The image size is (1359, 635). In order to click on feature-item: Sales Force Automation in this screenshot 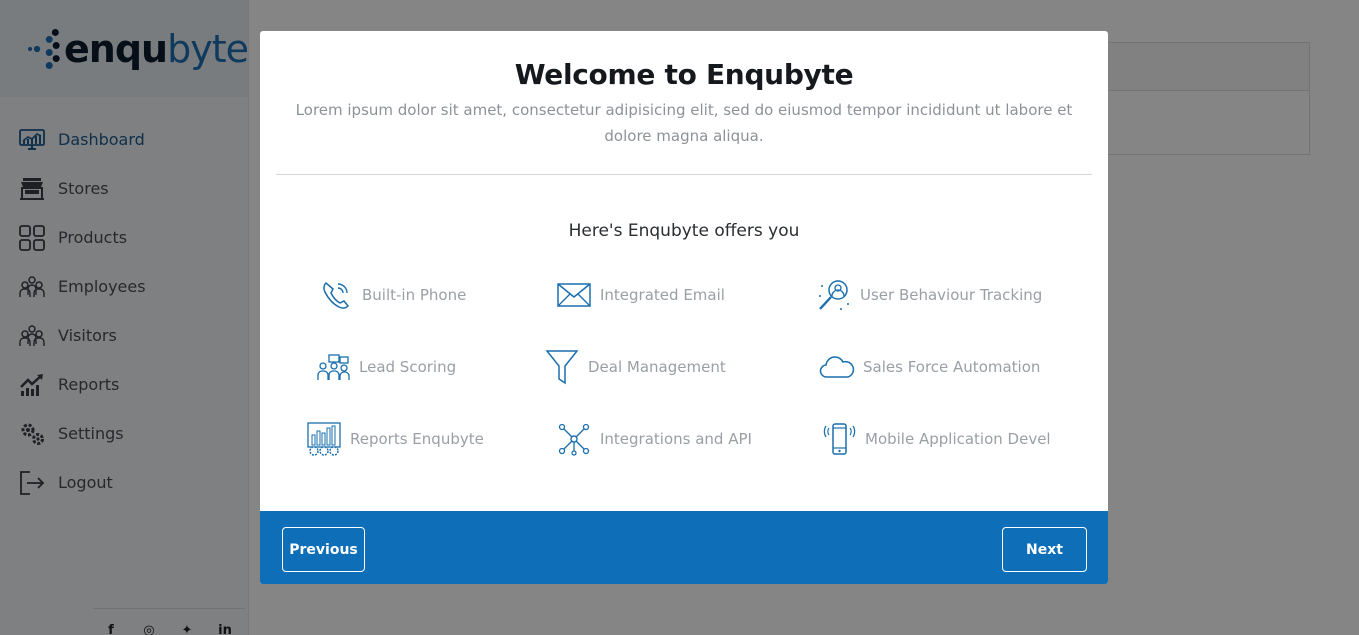, I will do `click(929, 367)`.